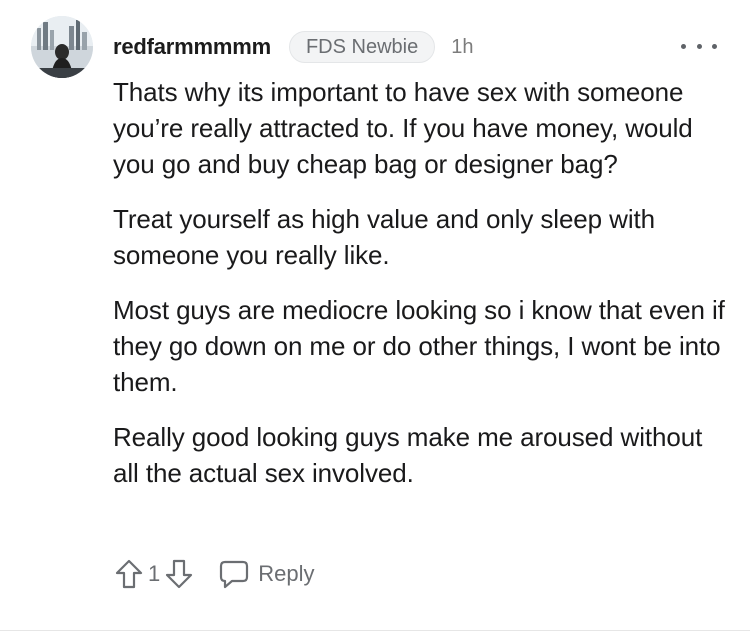 The width and height of the screenshot is (750, 644). What do you see at coordinates (375, 630) in the screenshot?
I see `divider` at bounding box center [375, 630].